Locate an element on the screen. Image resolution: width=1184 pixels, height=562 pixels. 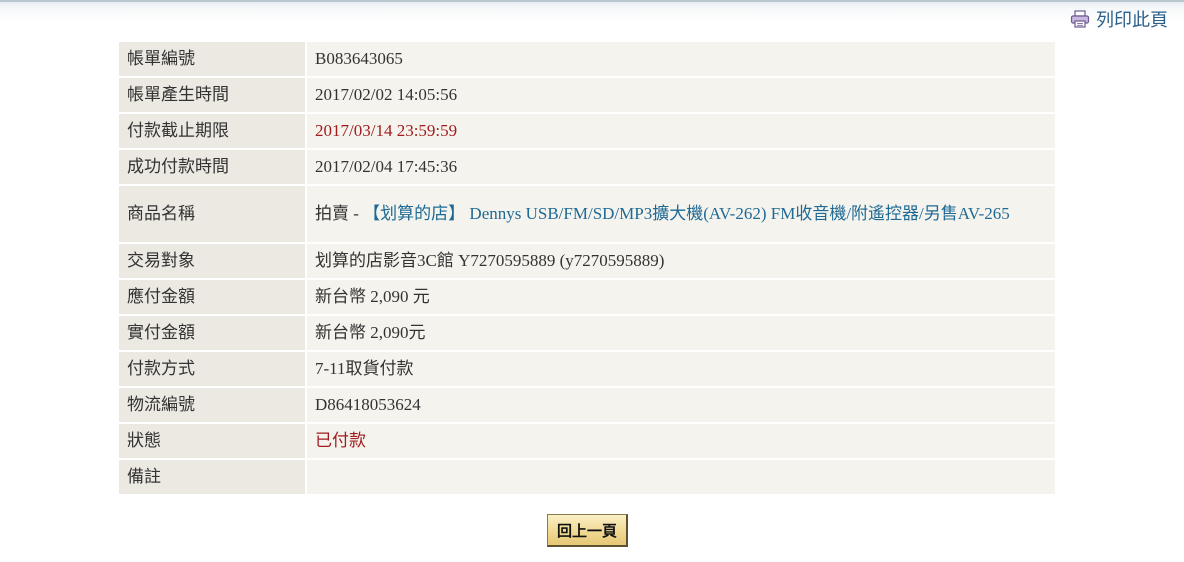
label-bill-created-time: 帳單產生時間 is located at coordinates (213, 96).